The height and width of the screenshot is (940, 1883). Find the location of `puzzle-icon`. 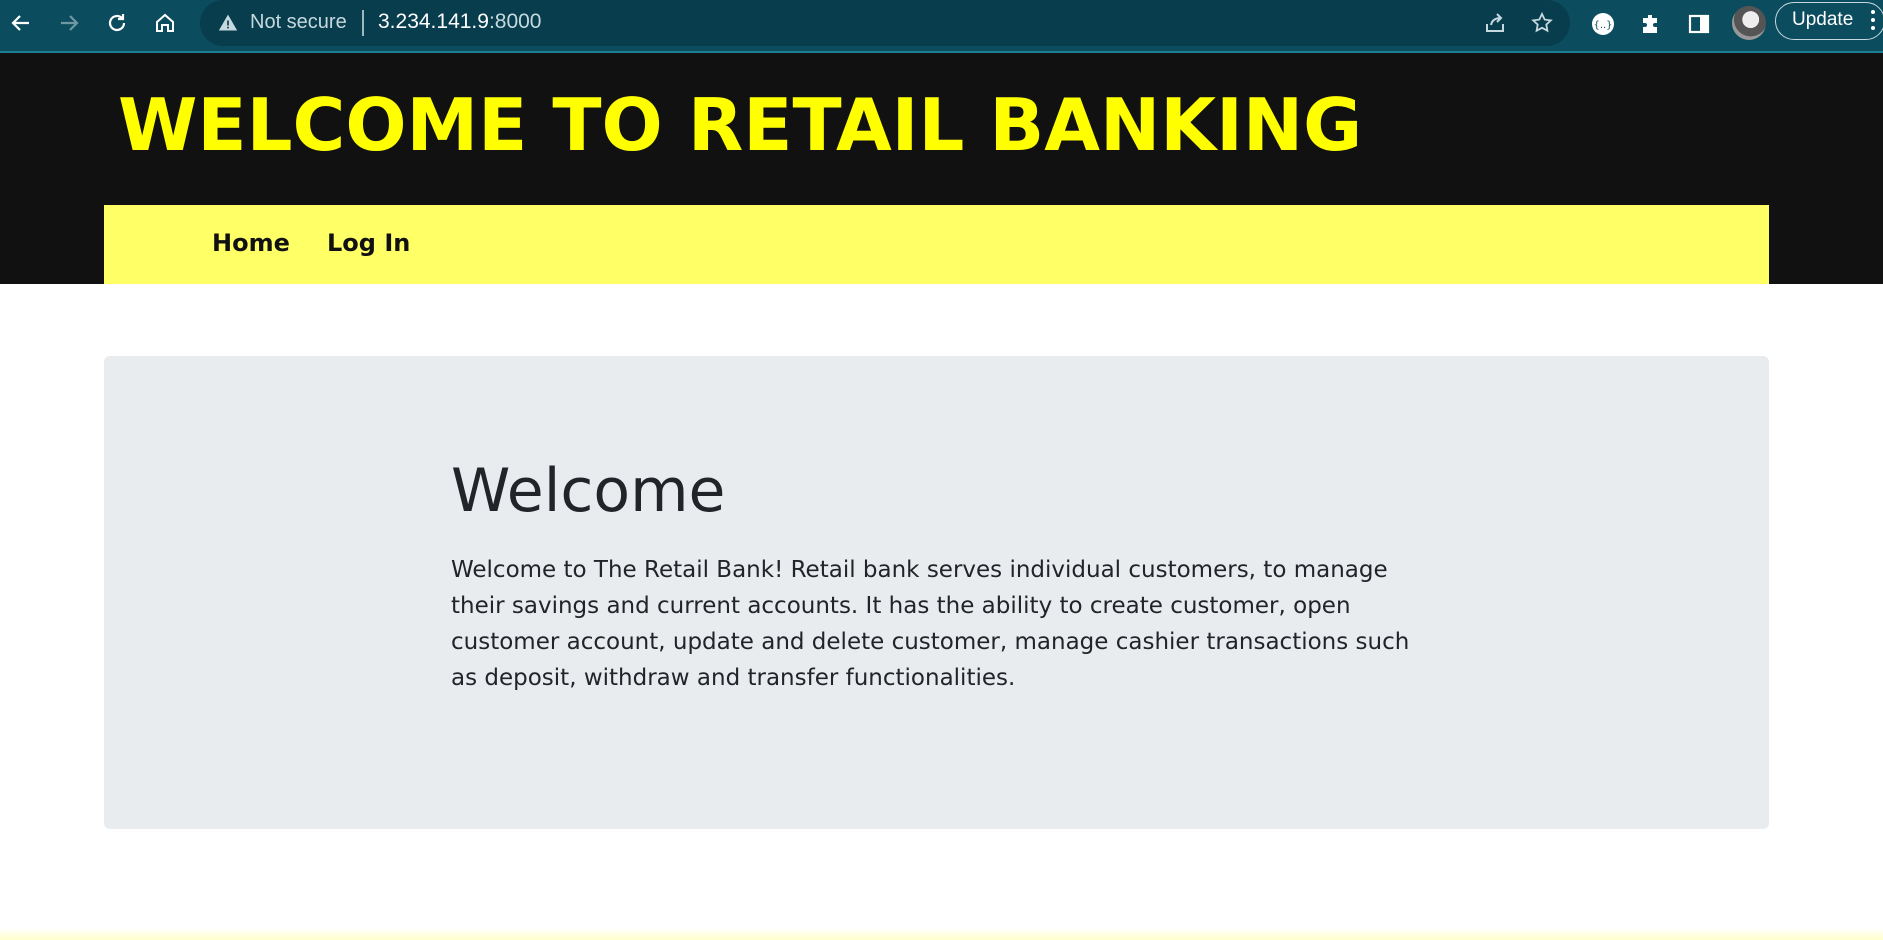

puzzle-icon is located at coordinates (1651, 24).